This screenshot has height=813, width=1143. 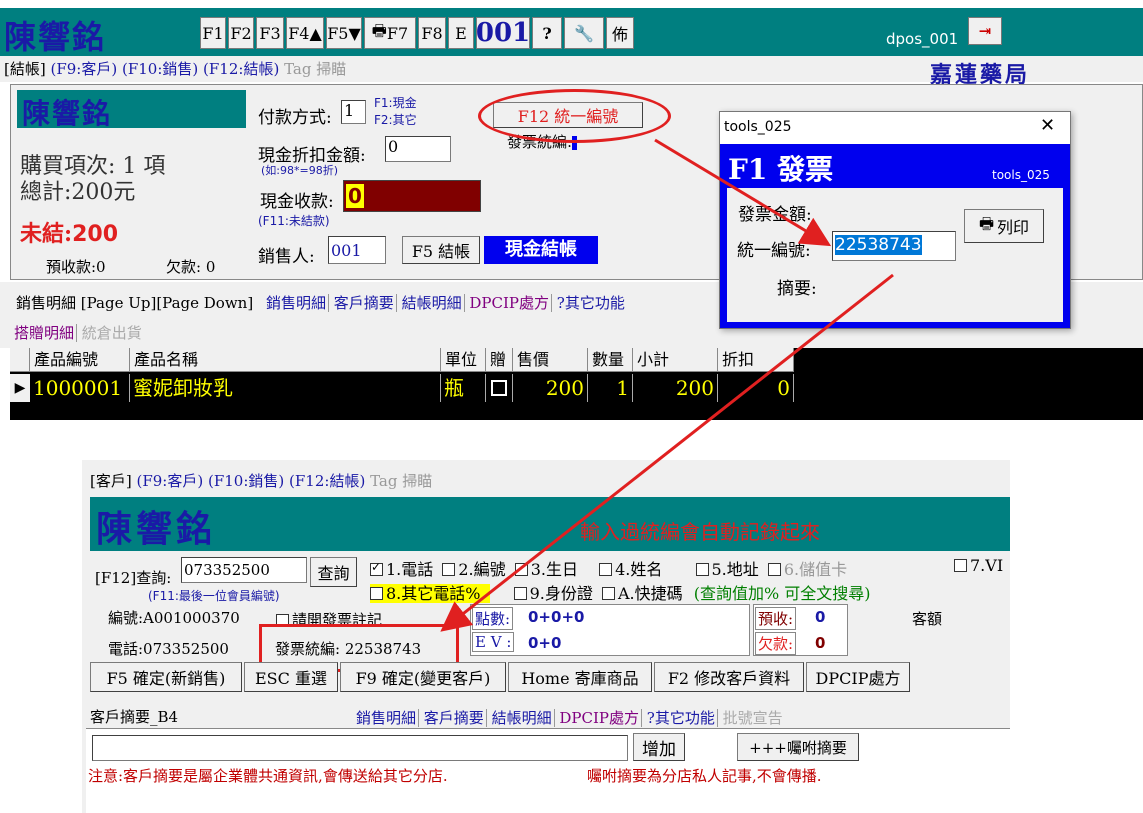 I want to click on cash-checkout-label: 現金結帳, so click(x=541, y=250).